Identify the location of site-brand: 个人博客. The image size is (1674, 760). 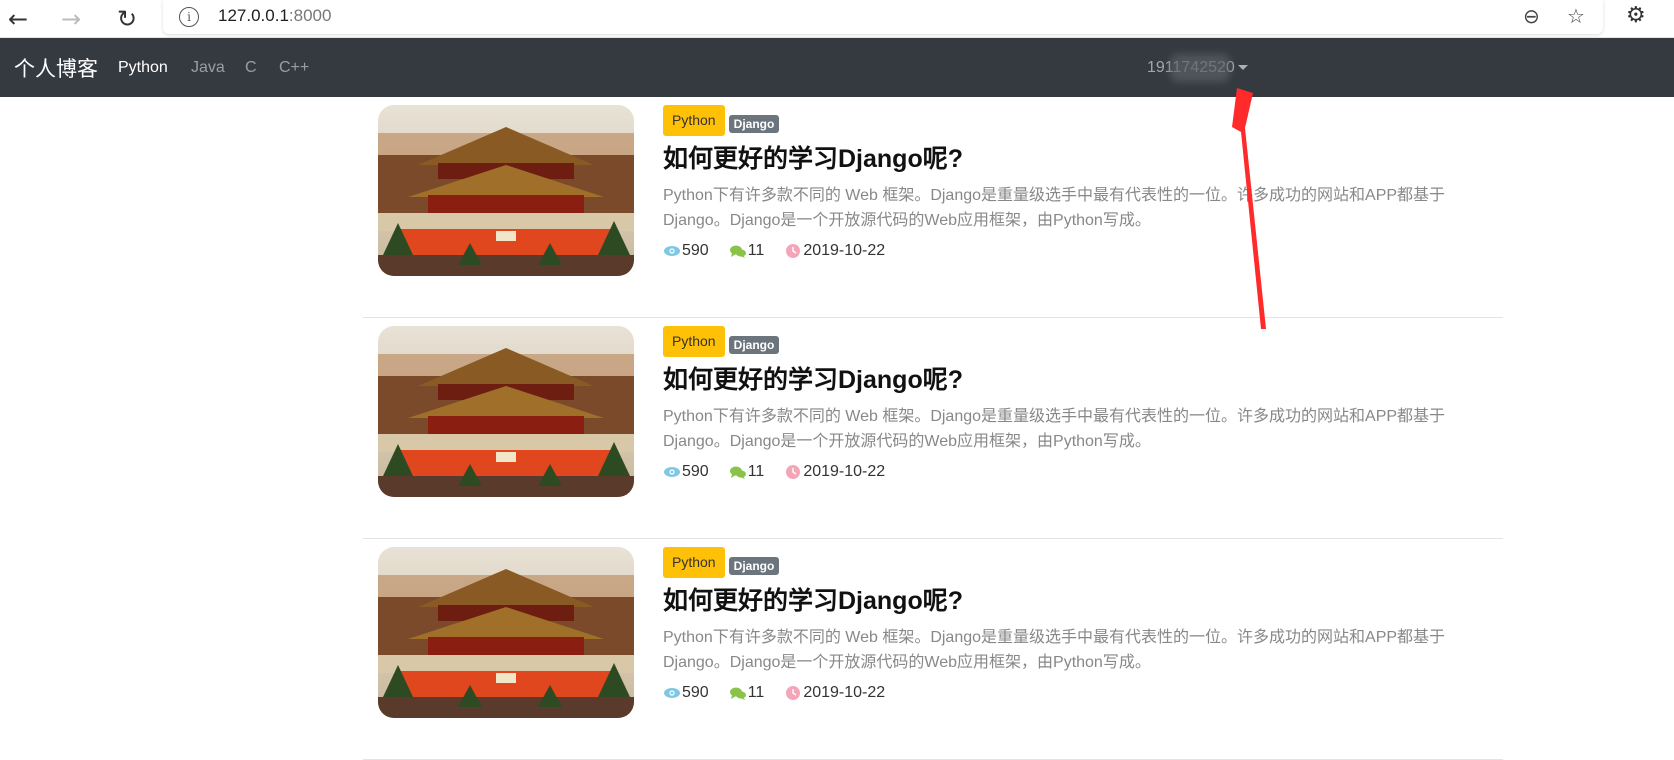
(56, 68).